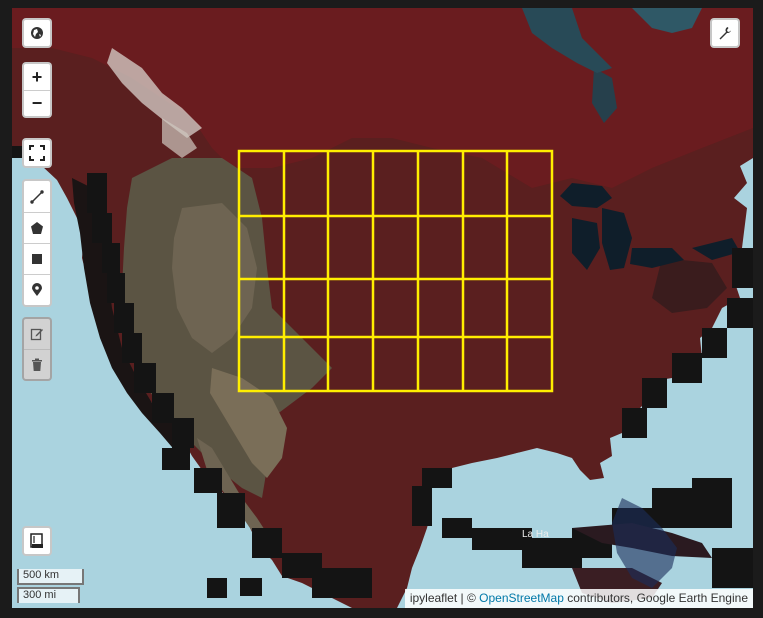 This screenshot has width=763, height=618. I want to click on draw-polyline-button, so click(37, 196).